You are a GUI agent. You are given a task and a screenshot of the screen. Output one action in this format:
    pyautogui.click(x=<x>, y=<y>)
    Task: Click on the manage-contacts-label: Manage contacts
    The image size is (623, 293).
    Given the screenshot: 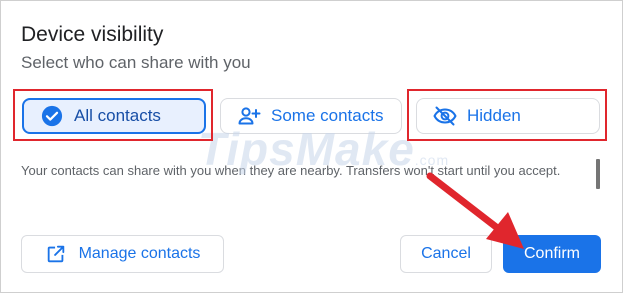 What is the action you would take?
    pyautogui.click(x=139, y=253)
    